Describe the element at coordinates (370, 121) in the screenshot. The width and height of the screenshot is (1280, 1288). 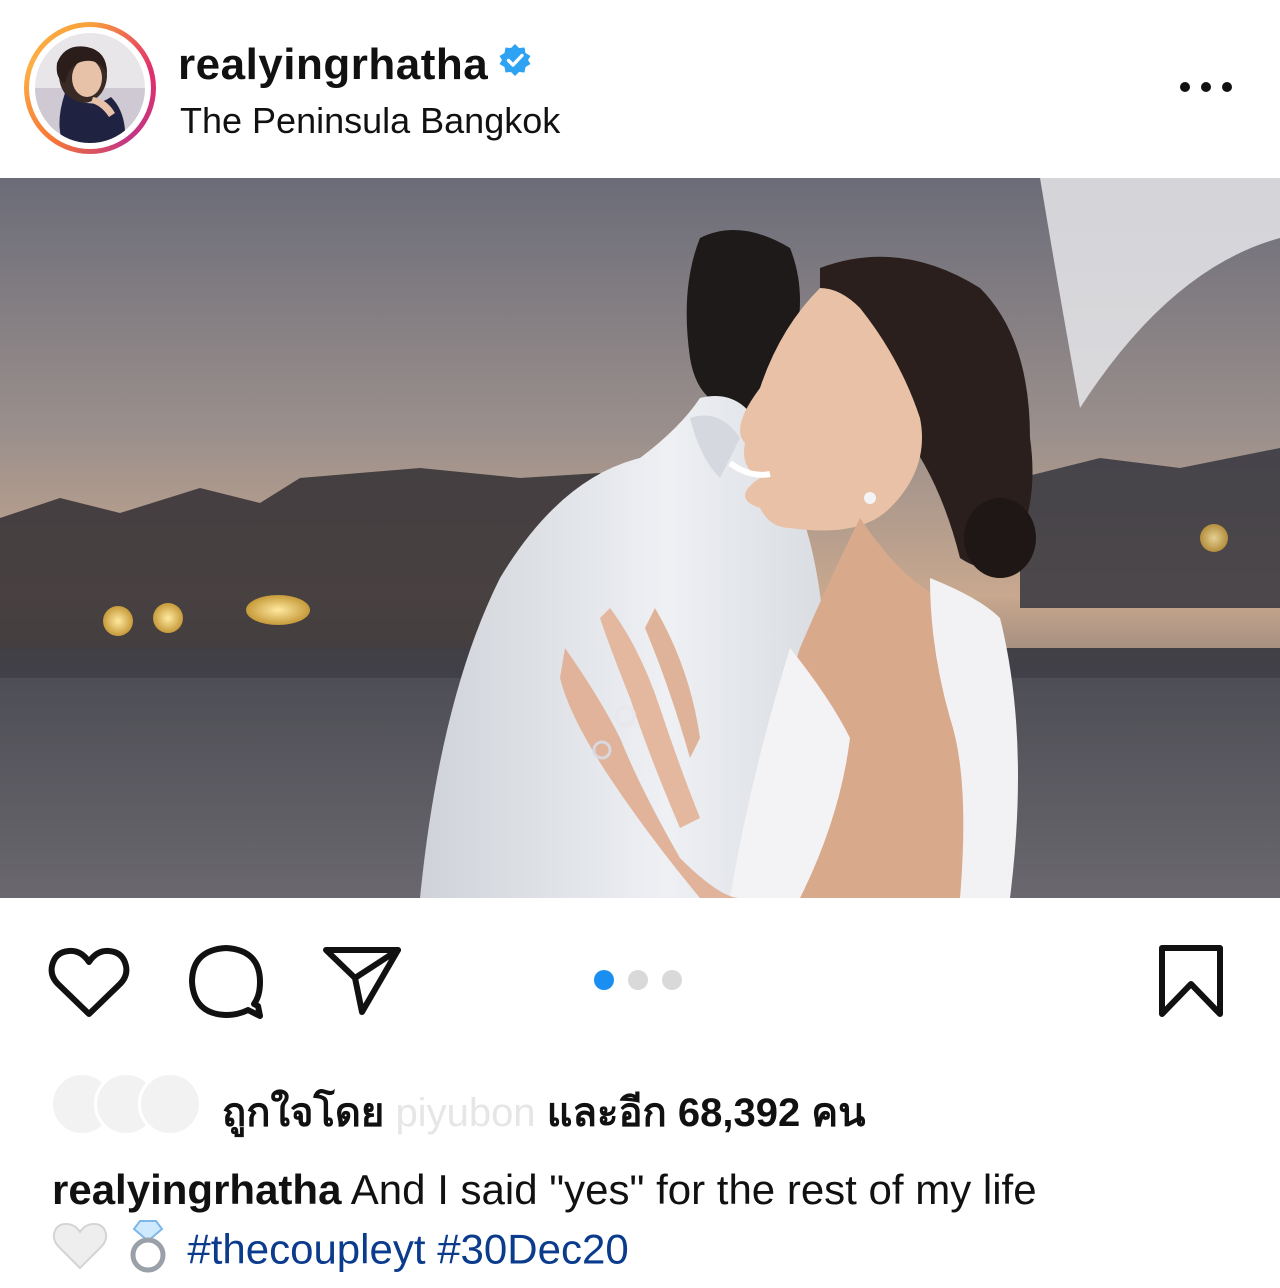
I see `location-link: The Peninsula Bangkok` at that location.